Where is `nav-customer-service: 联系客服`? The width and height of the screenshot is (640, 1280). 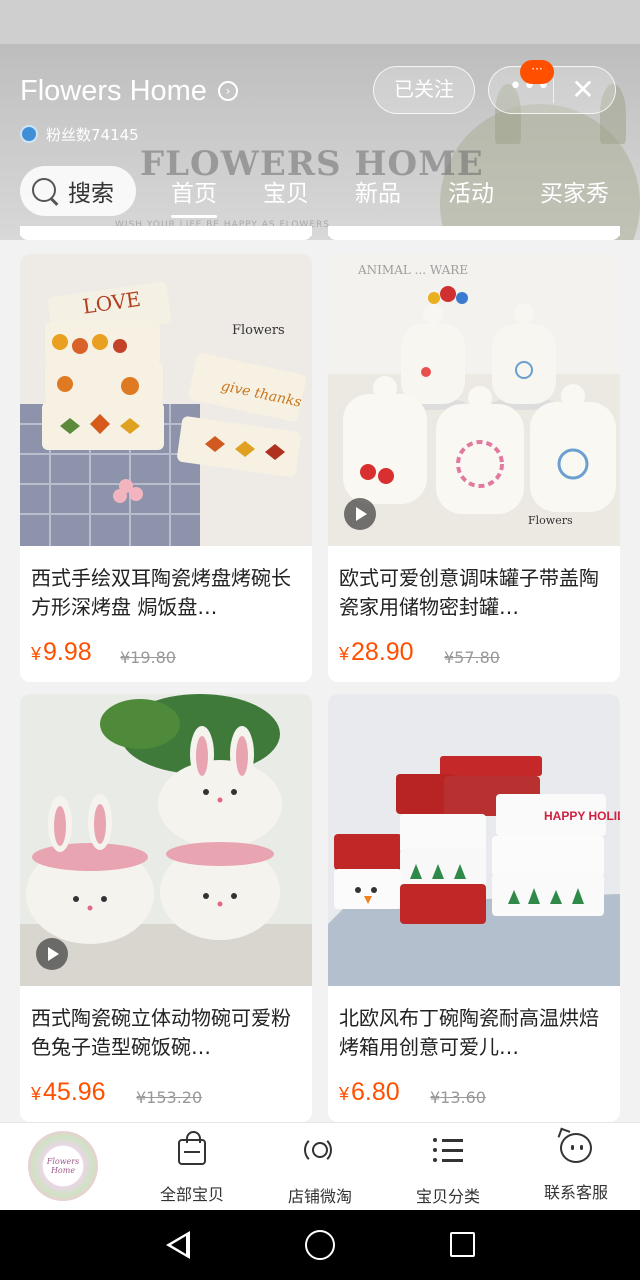 nav-customer-service: 联系客服 is located at coordinates (576, 1169).